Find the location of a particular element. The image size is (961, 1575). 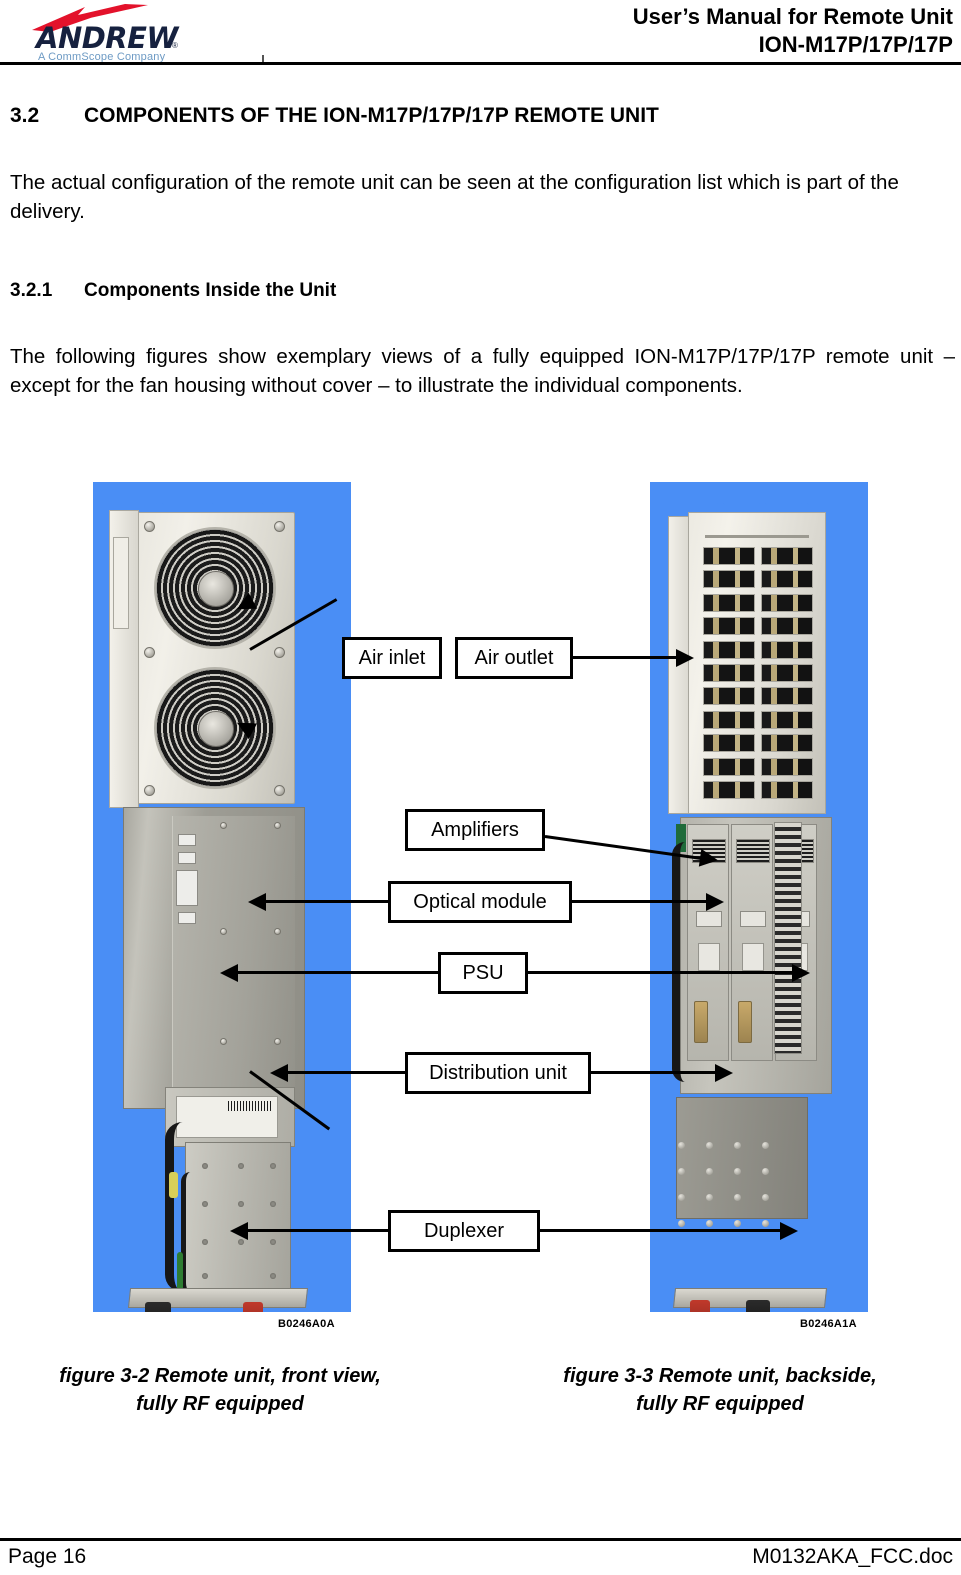

callout-air-inlet: Air inlet is located at coordinates (392, 658).